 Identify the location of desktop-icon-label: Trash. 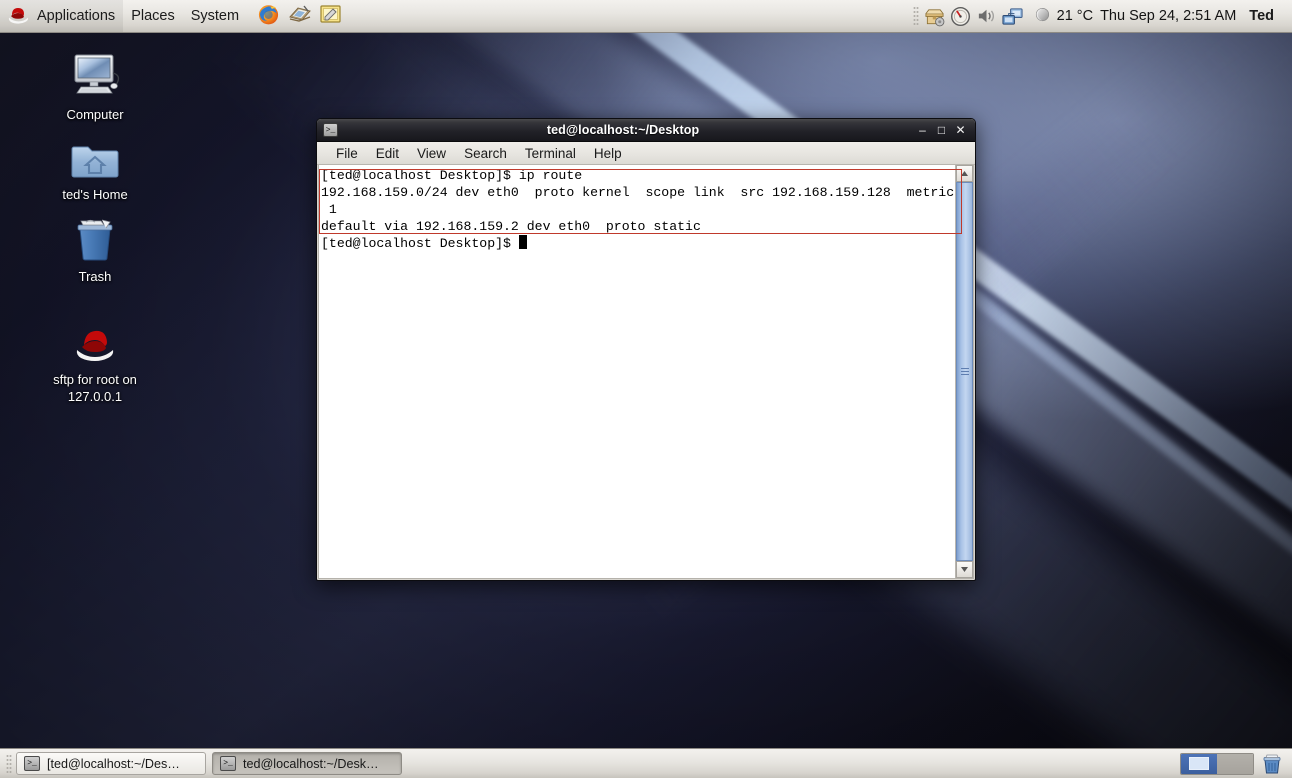
(95, 276).